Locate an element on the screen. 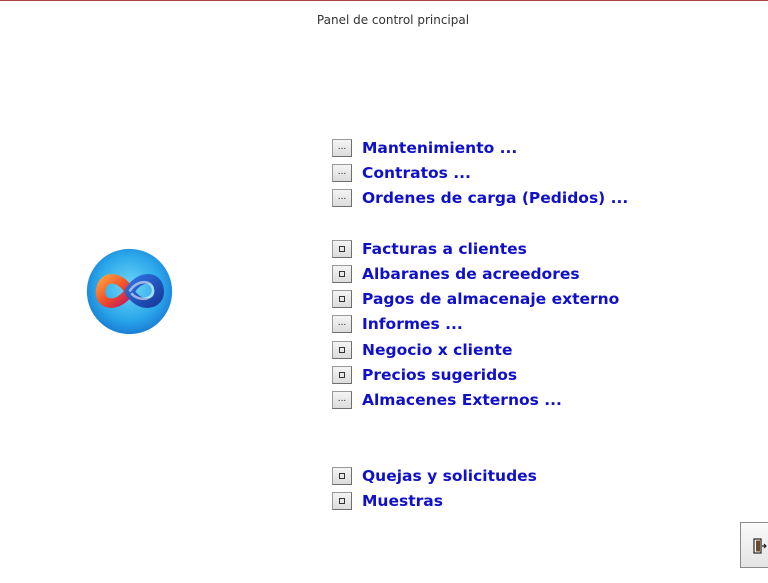  menu-item: Precios sugeridos is located at coordinates (424, 375).